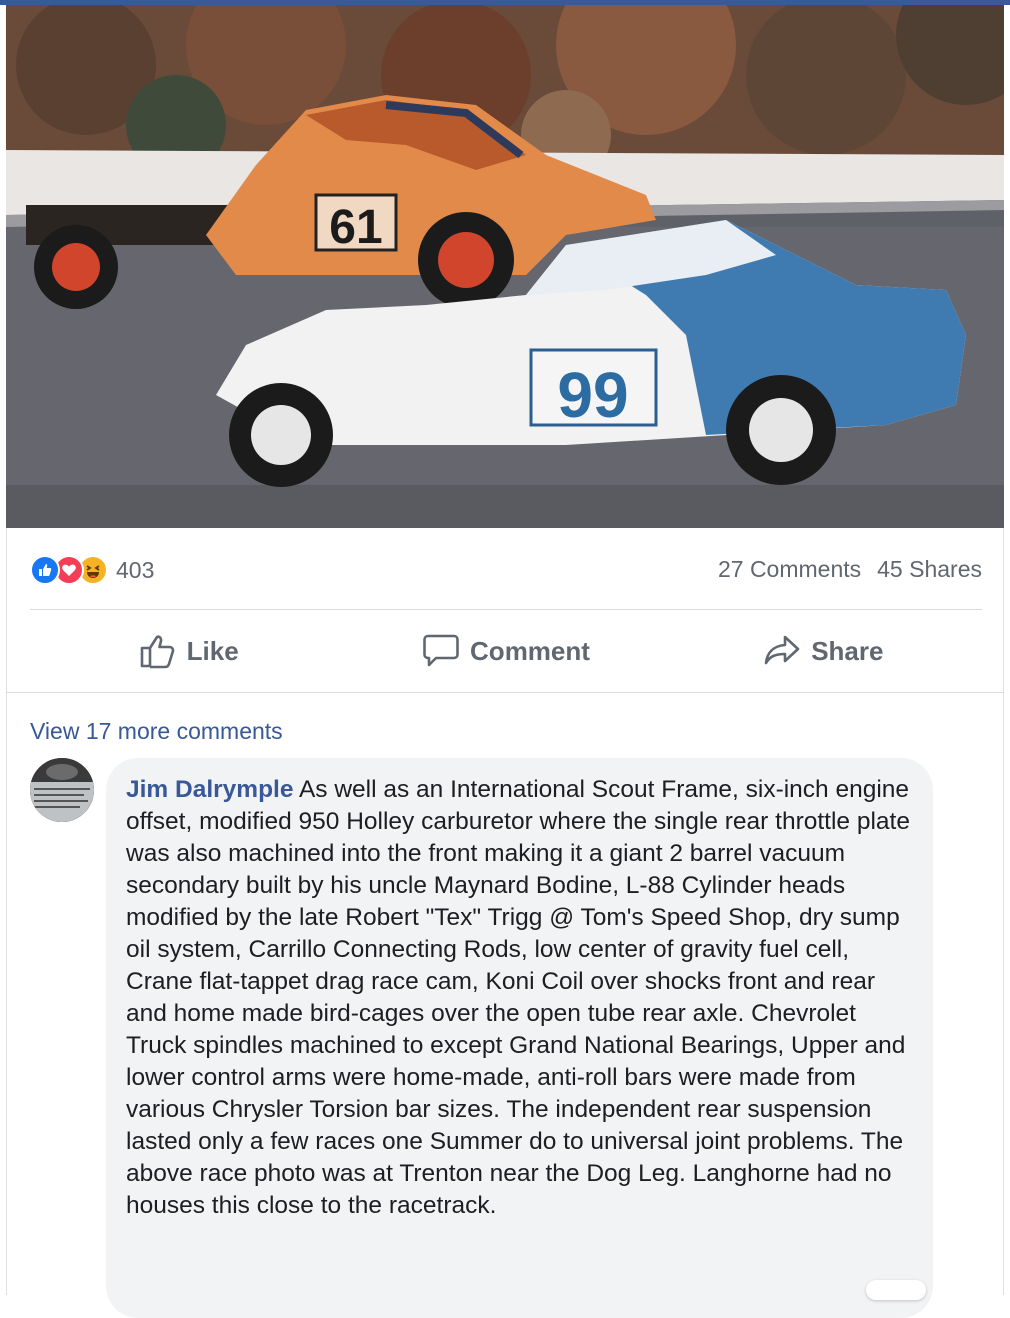  Describe the element at coordinates (782, 651) in the screenshot. I see `share-arrow-icon` at that location.